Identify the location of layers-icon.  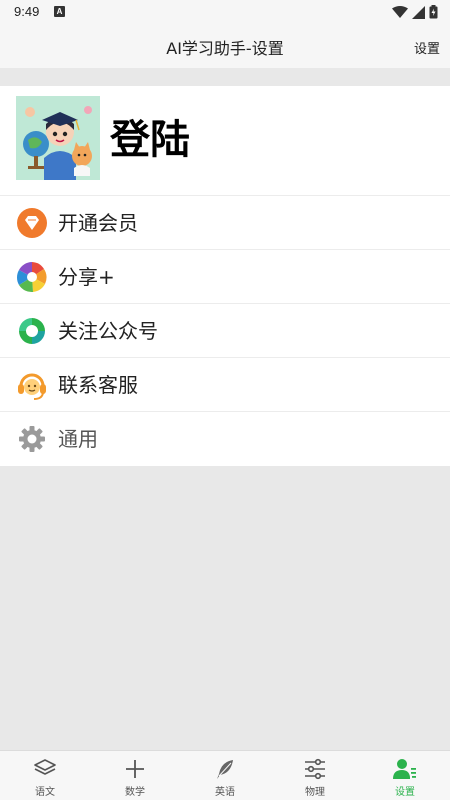
(45, 767).